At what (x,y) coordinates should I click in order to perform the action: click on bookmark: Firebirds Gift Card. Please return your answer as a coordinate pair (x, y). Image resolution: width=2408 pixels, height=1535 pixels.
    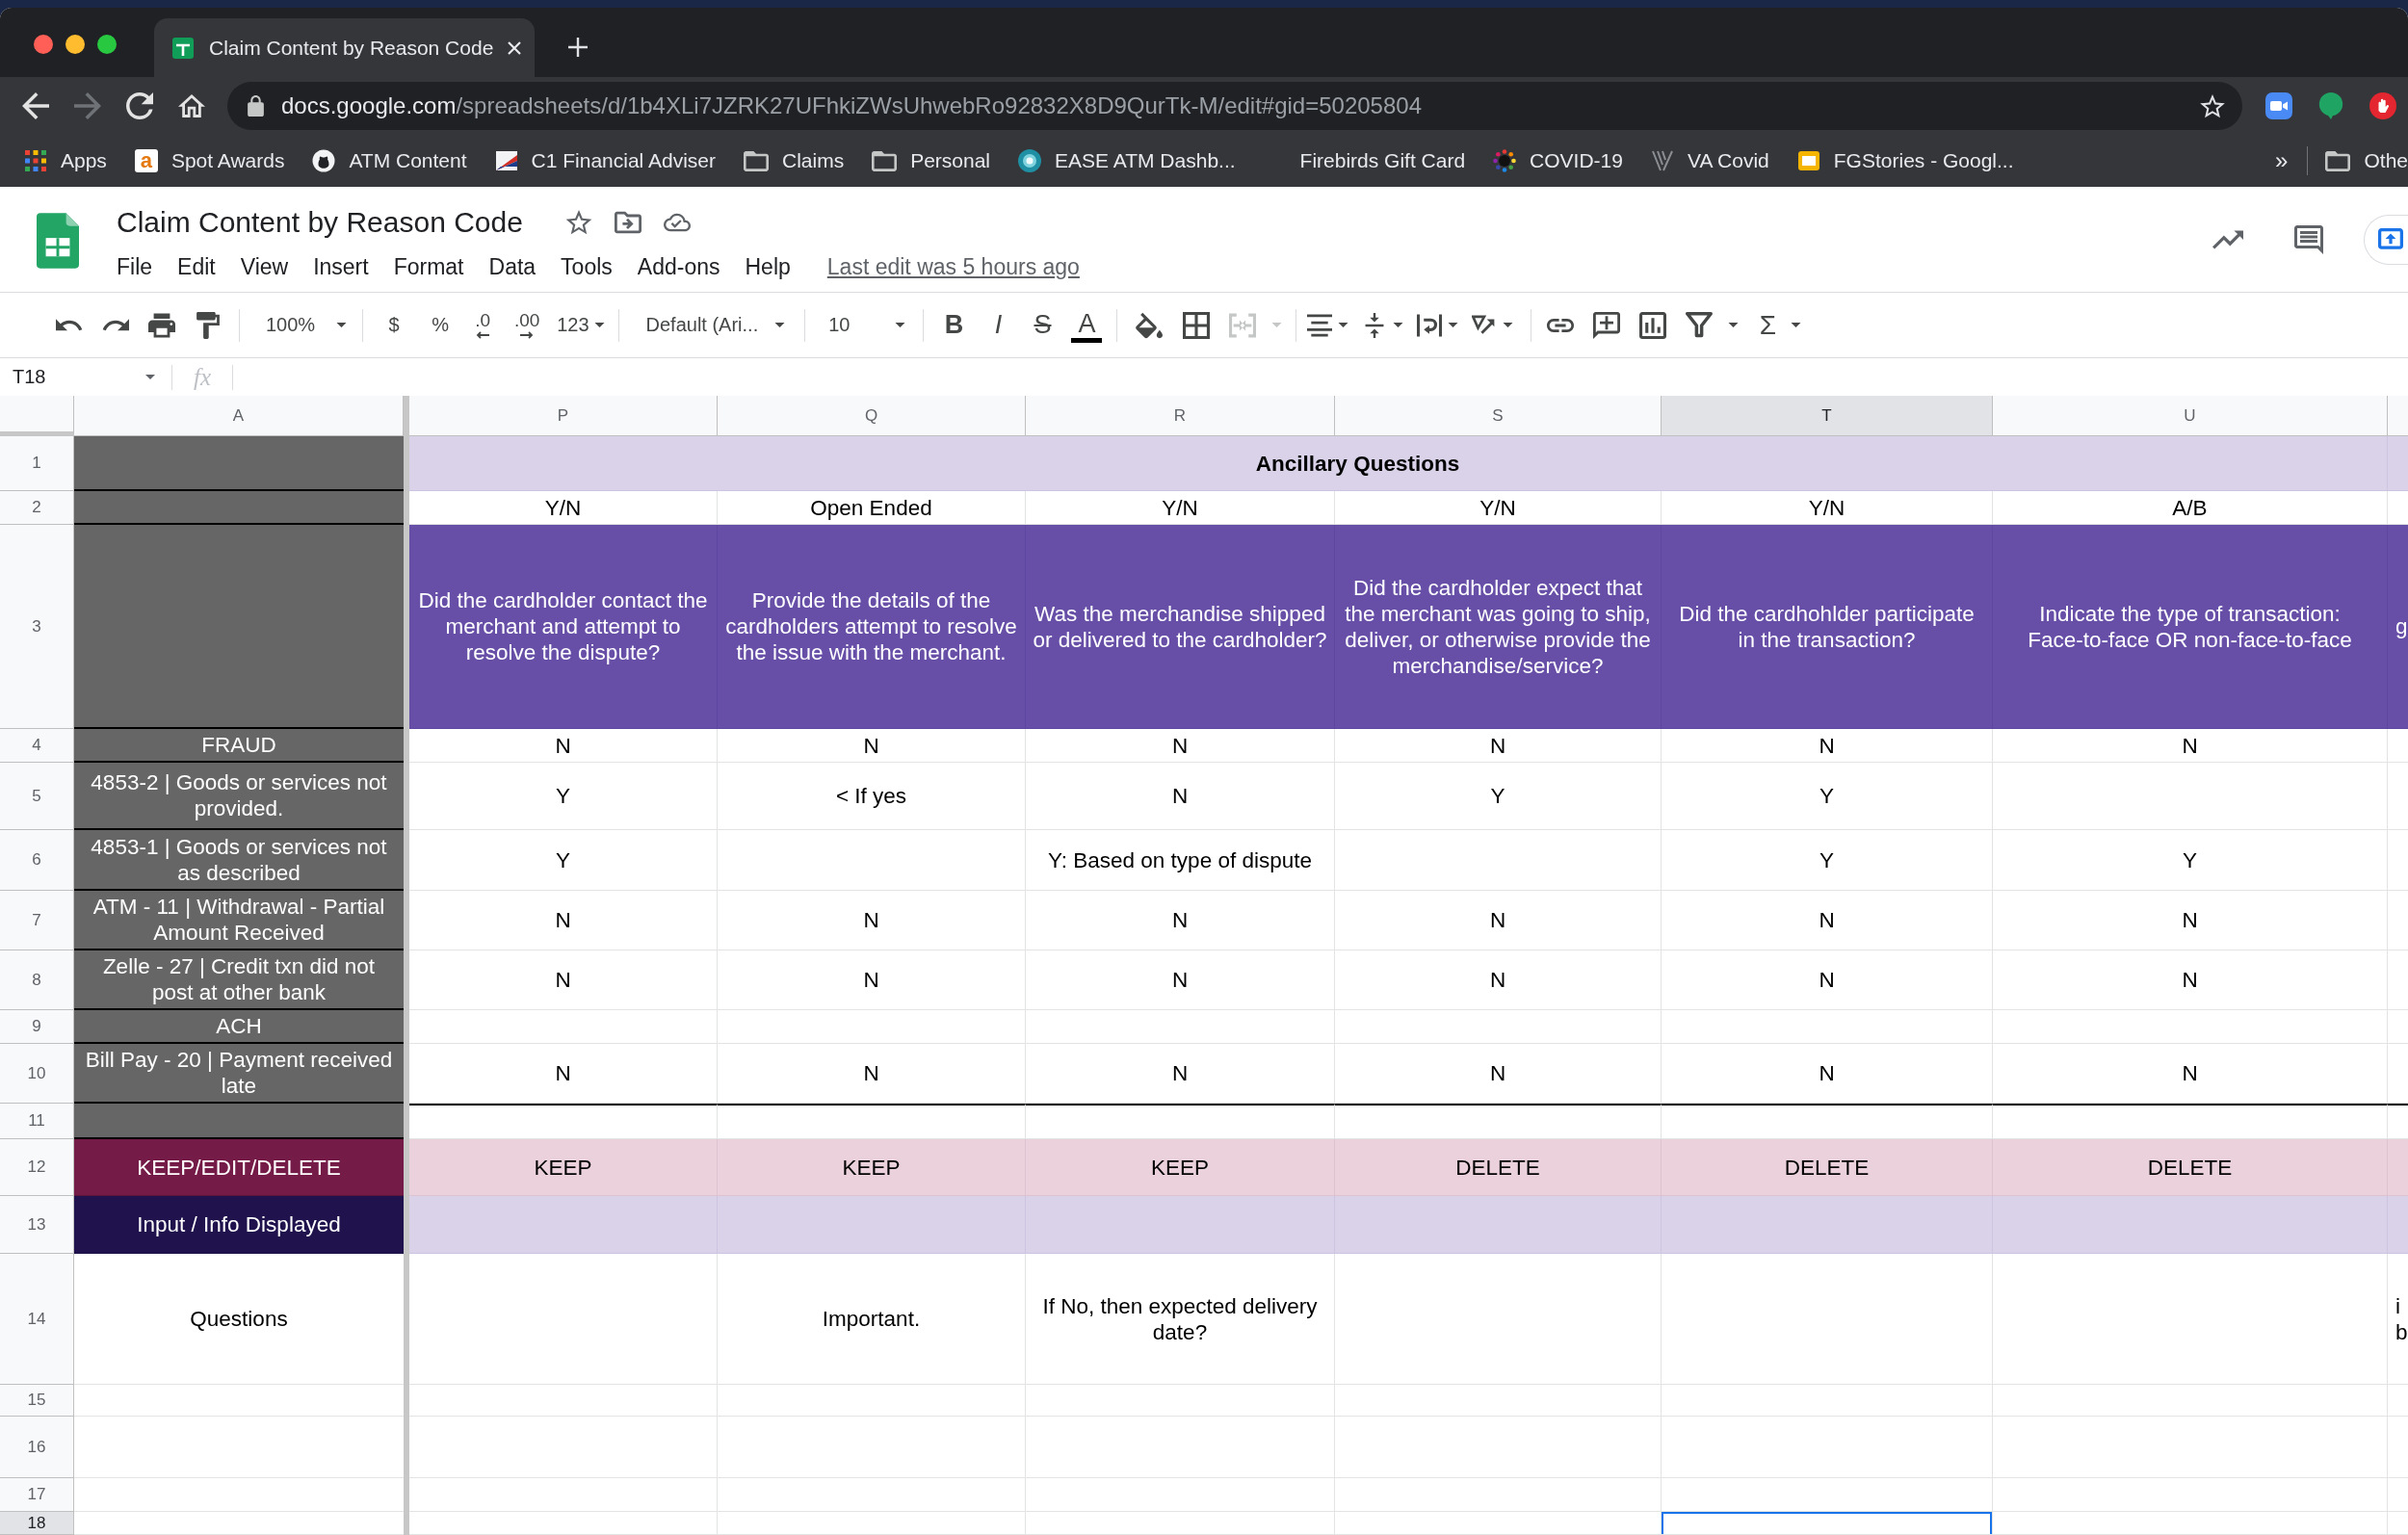
    Looking at the image, I should click on (1364, 161).